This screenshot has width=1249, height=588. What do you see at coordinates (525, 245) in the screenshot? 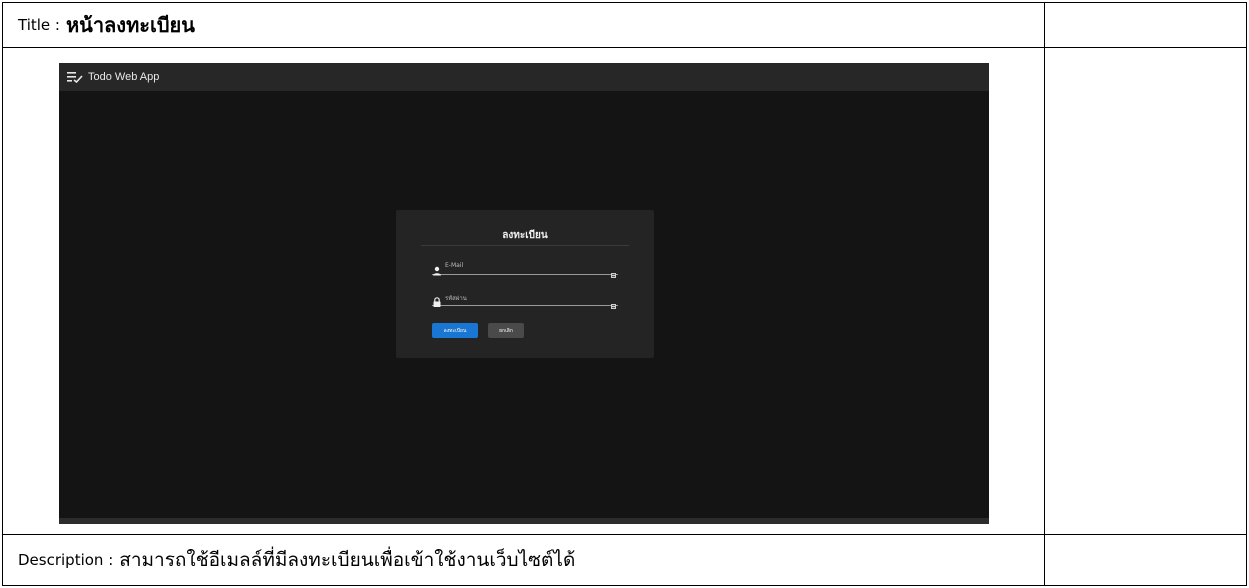
I see `card-divider` at bounding box center [525, 245].